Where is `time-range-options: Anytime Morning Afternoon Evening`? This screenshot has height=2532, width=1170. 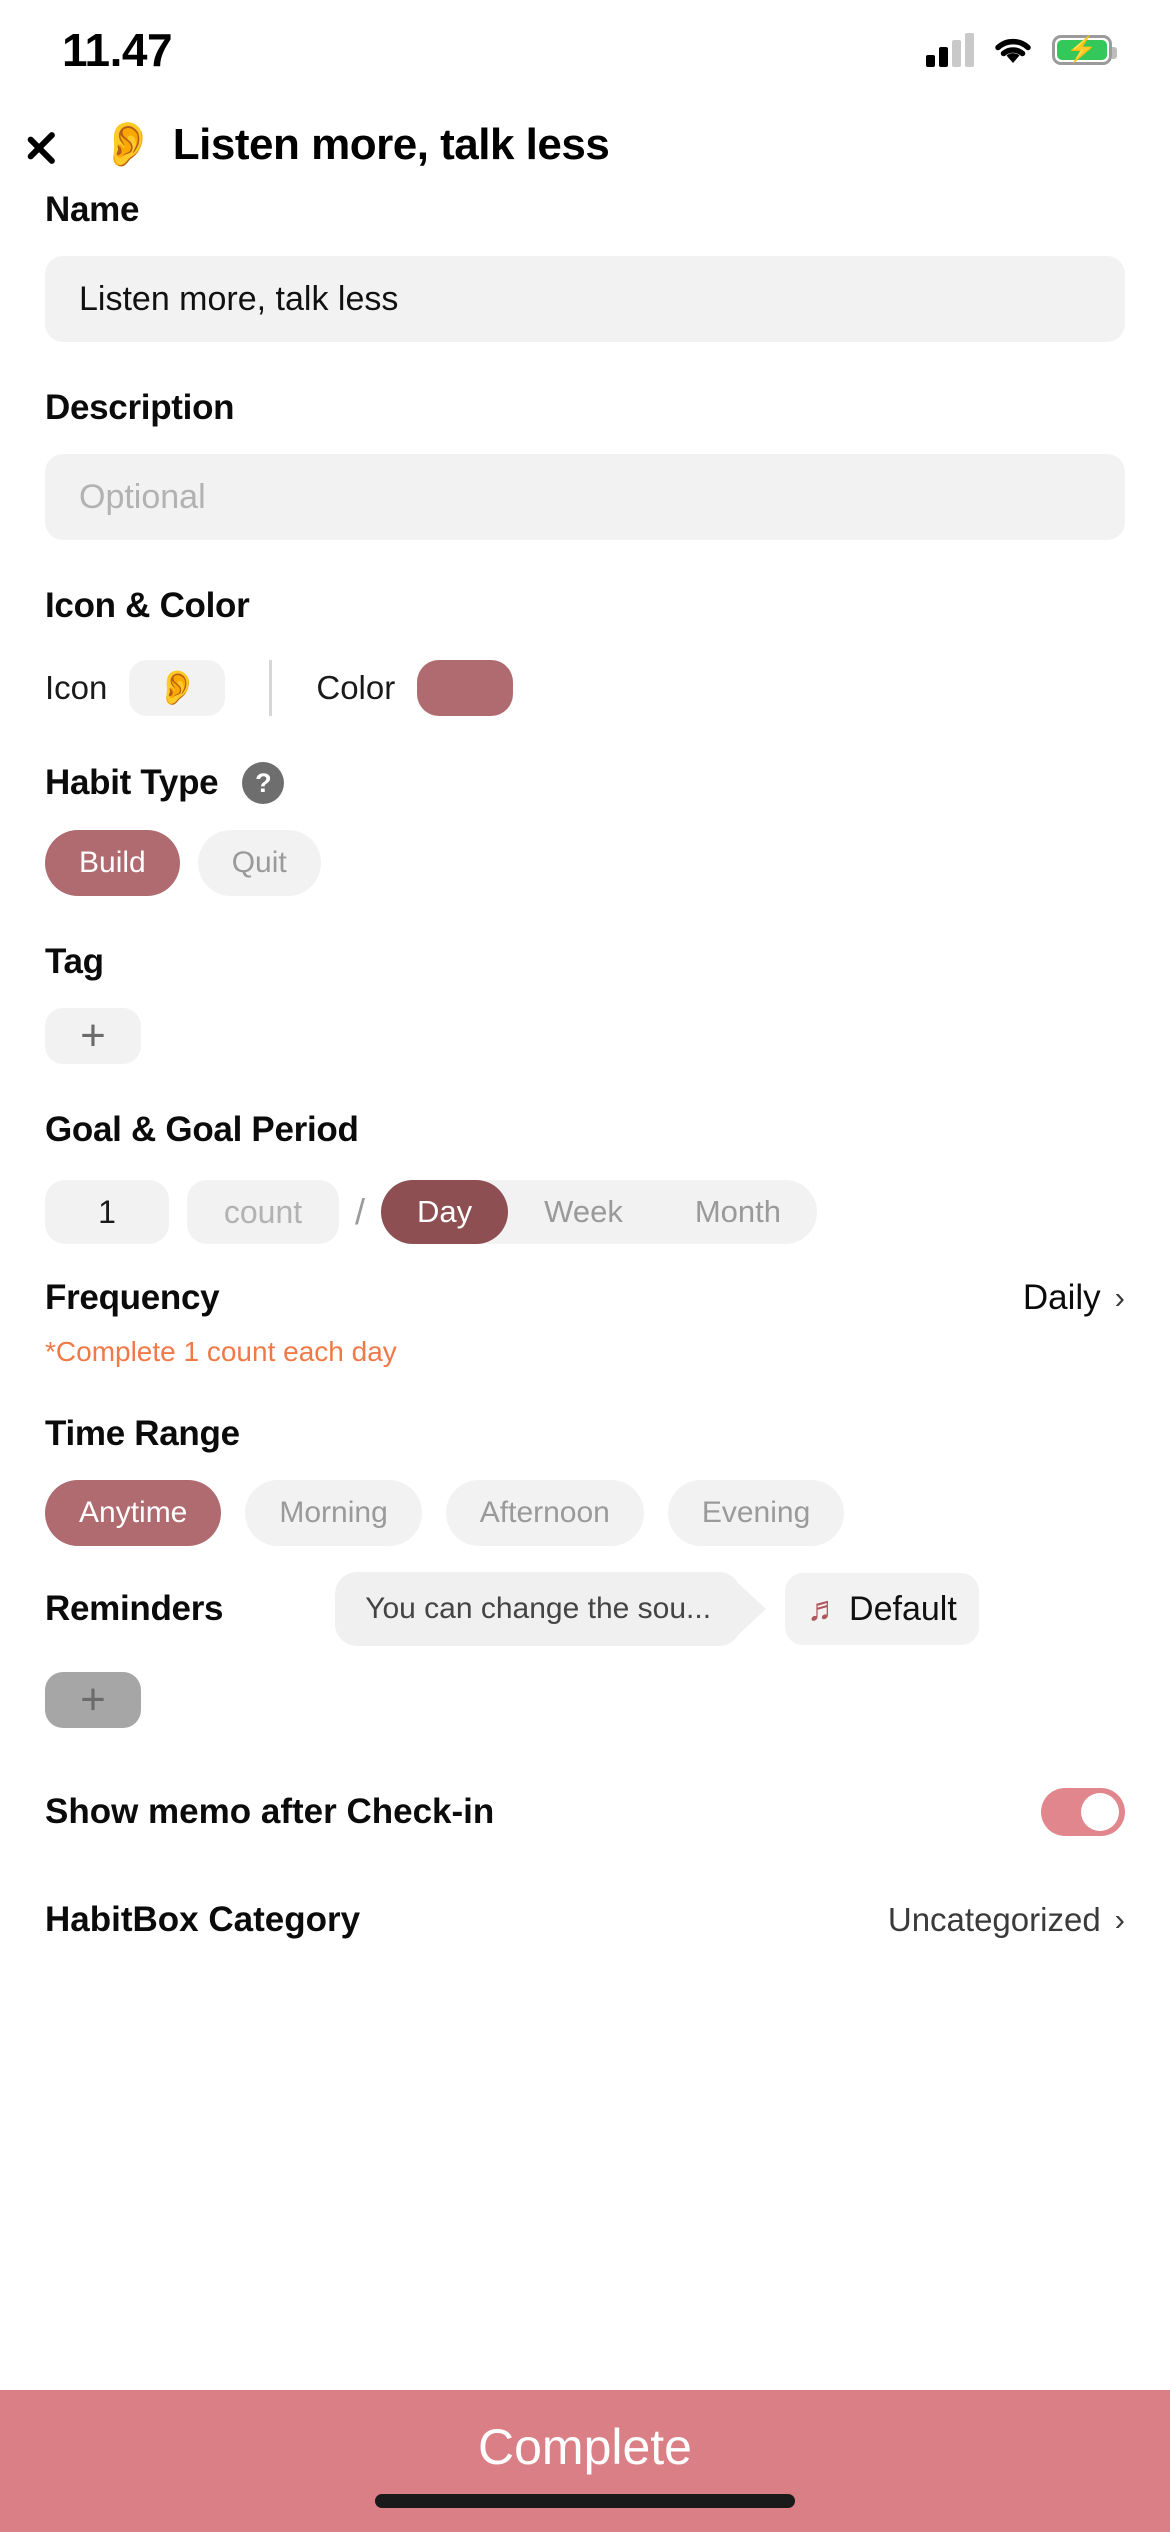 time-range-options: Anytime Morning Afternoon Evening is located at coordinates (585, 1513).